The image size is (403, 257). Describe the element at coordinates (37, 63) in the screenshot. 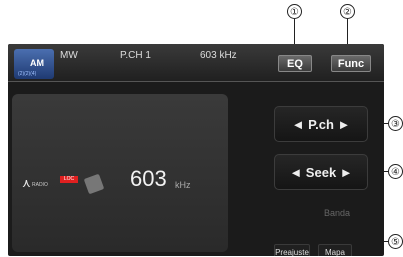

I see `source-icon-label: AM` at that location.